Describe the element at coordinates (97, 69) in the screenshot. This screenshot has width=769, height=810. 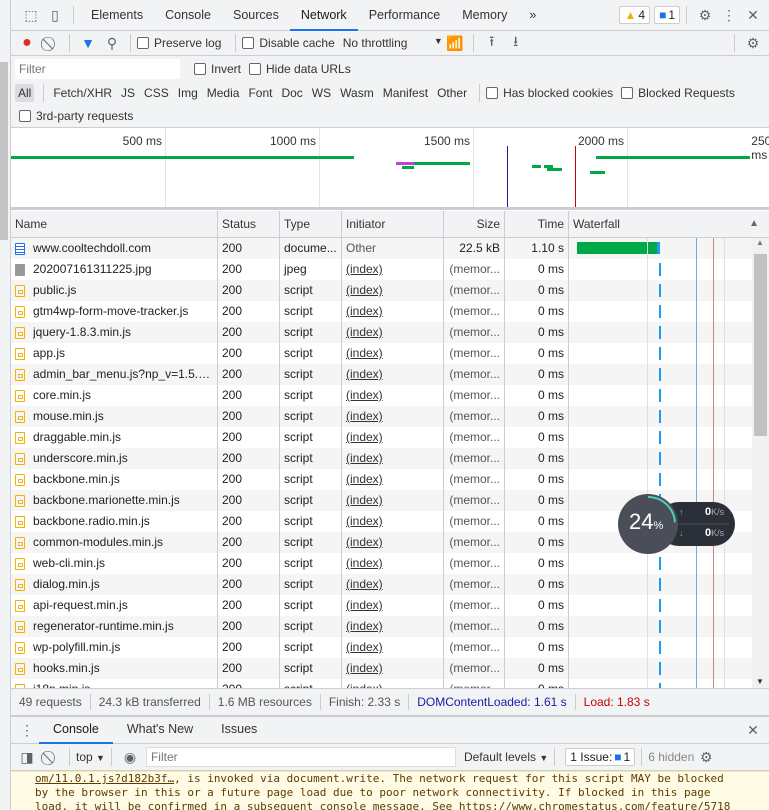
I see `filter-input` at that location.